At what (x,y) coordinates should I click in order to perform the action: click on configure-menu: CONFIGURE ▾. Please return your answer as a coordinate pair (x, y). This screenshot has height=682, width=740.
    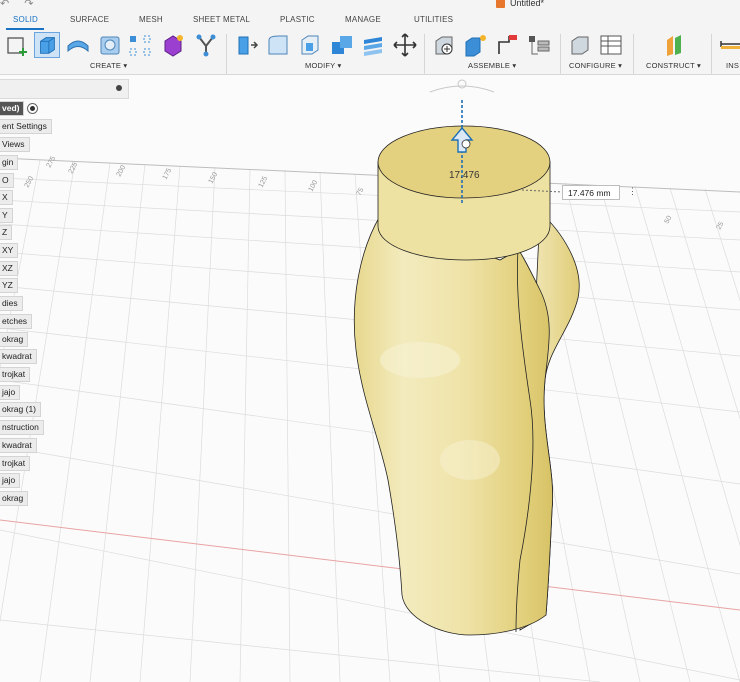
    Looking at the image, I should click on (595, 65).